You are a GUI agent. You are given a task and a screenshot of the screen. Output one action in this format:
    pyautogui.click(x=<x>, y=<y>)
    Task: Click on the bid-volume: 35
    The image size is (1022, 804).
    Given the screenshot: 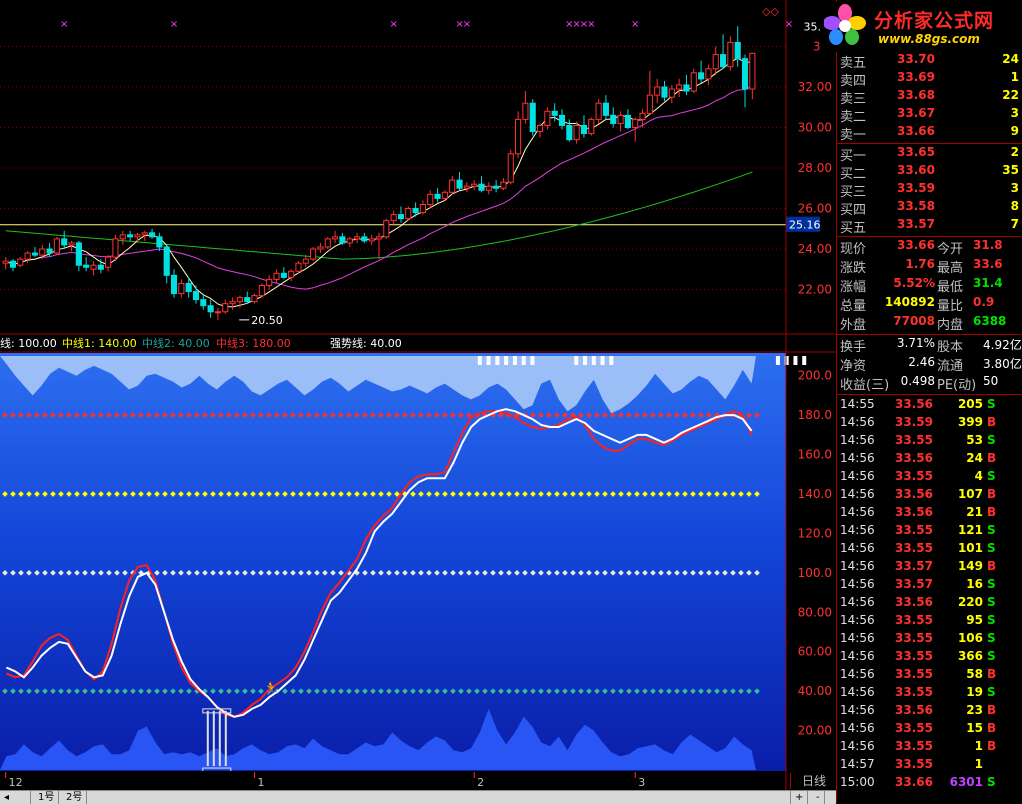 What is the action you would take?
    pyautogui.click(x=1010, y=170)
    